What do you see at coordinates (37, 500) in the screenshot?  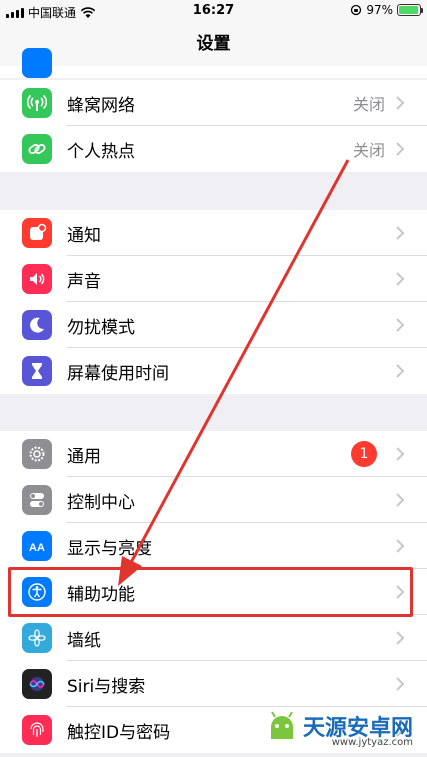 I see `toggles-icon` at bounding box center [37, 500].